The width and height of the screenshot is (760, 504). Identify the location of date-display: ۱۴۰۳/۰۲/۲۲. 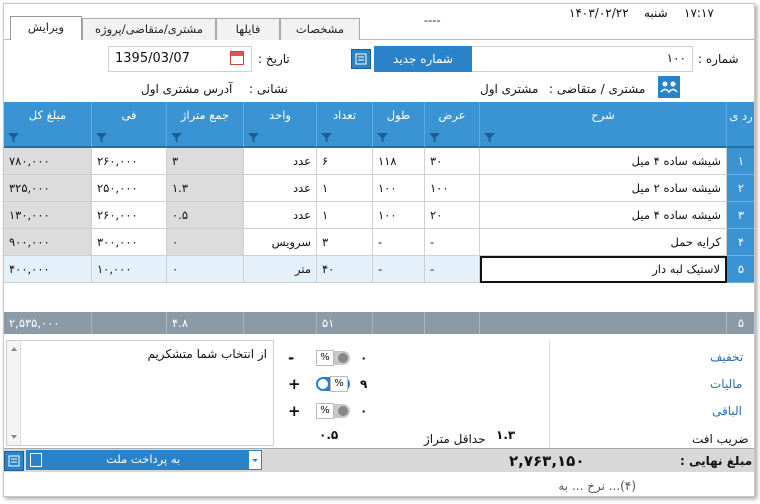
(599, 13).